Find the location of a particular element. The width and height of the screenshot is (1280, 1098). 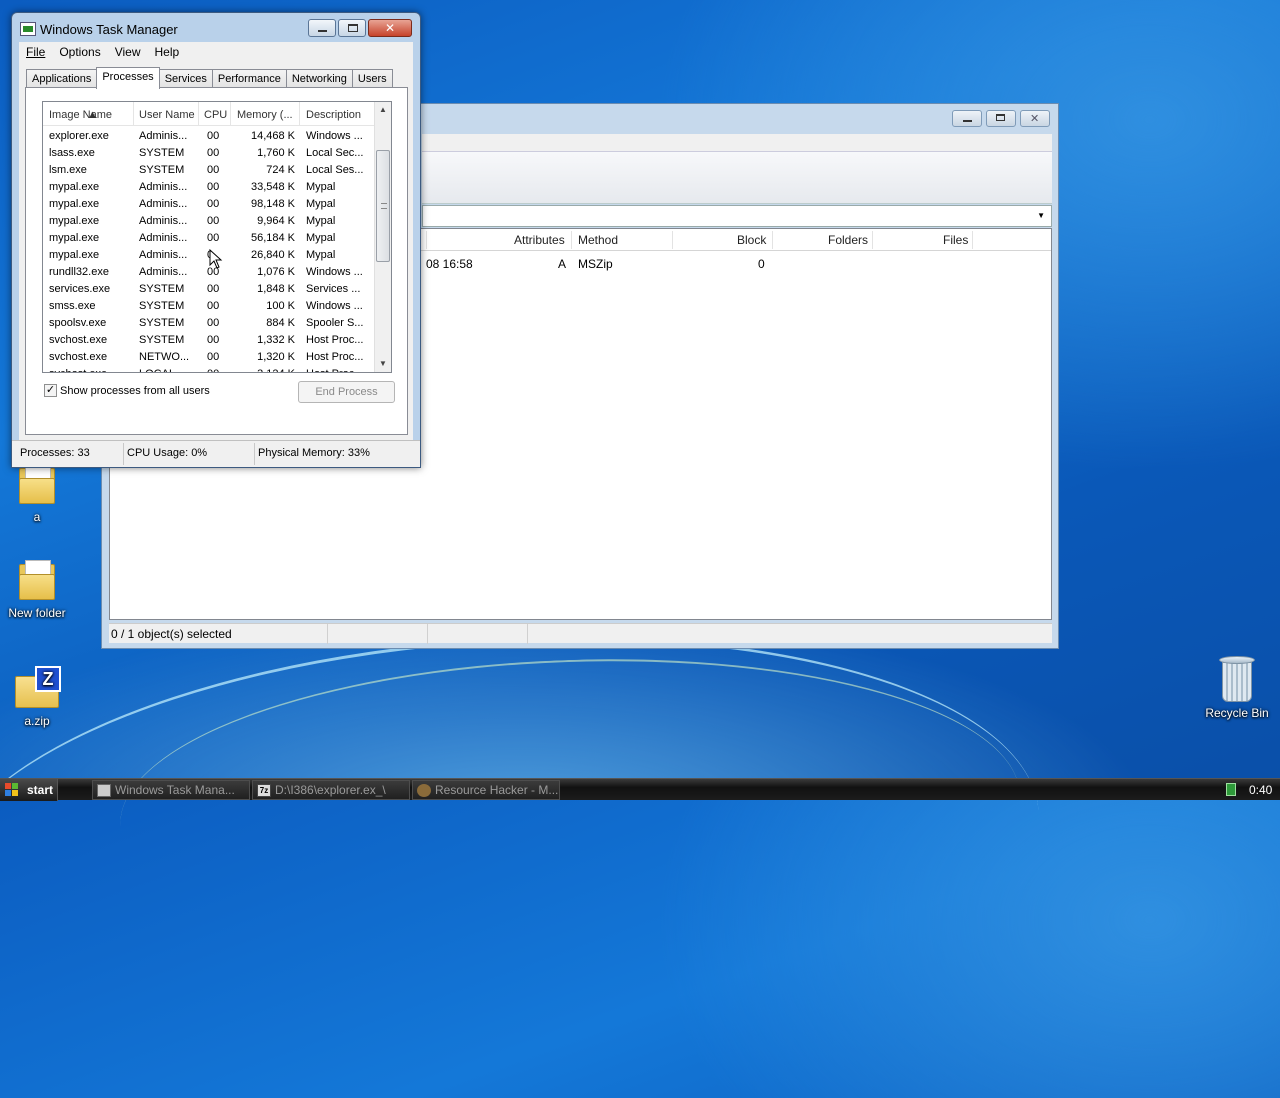

column-header-user-name: User Name is located at coordinates (167, 115).